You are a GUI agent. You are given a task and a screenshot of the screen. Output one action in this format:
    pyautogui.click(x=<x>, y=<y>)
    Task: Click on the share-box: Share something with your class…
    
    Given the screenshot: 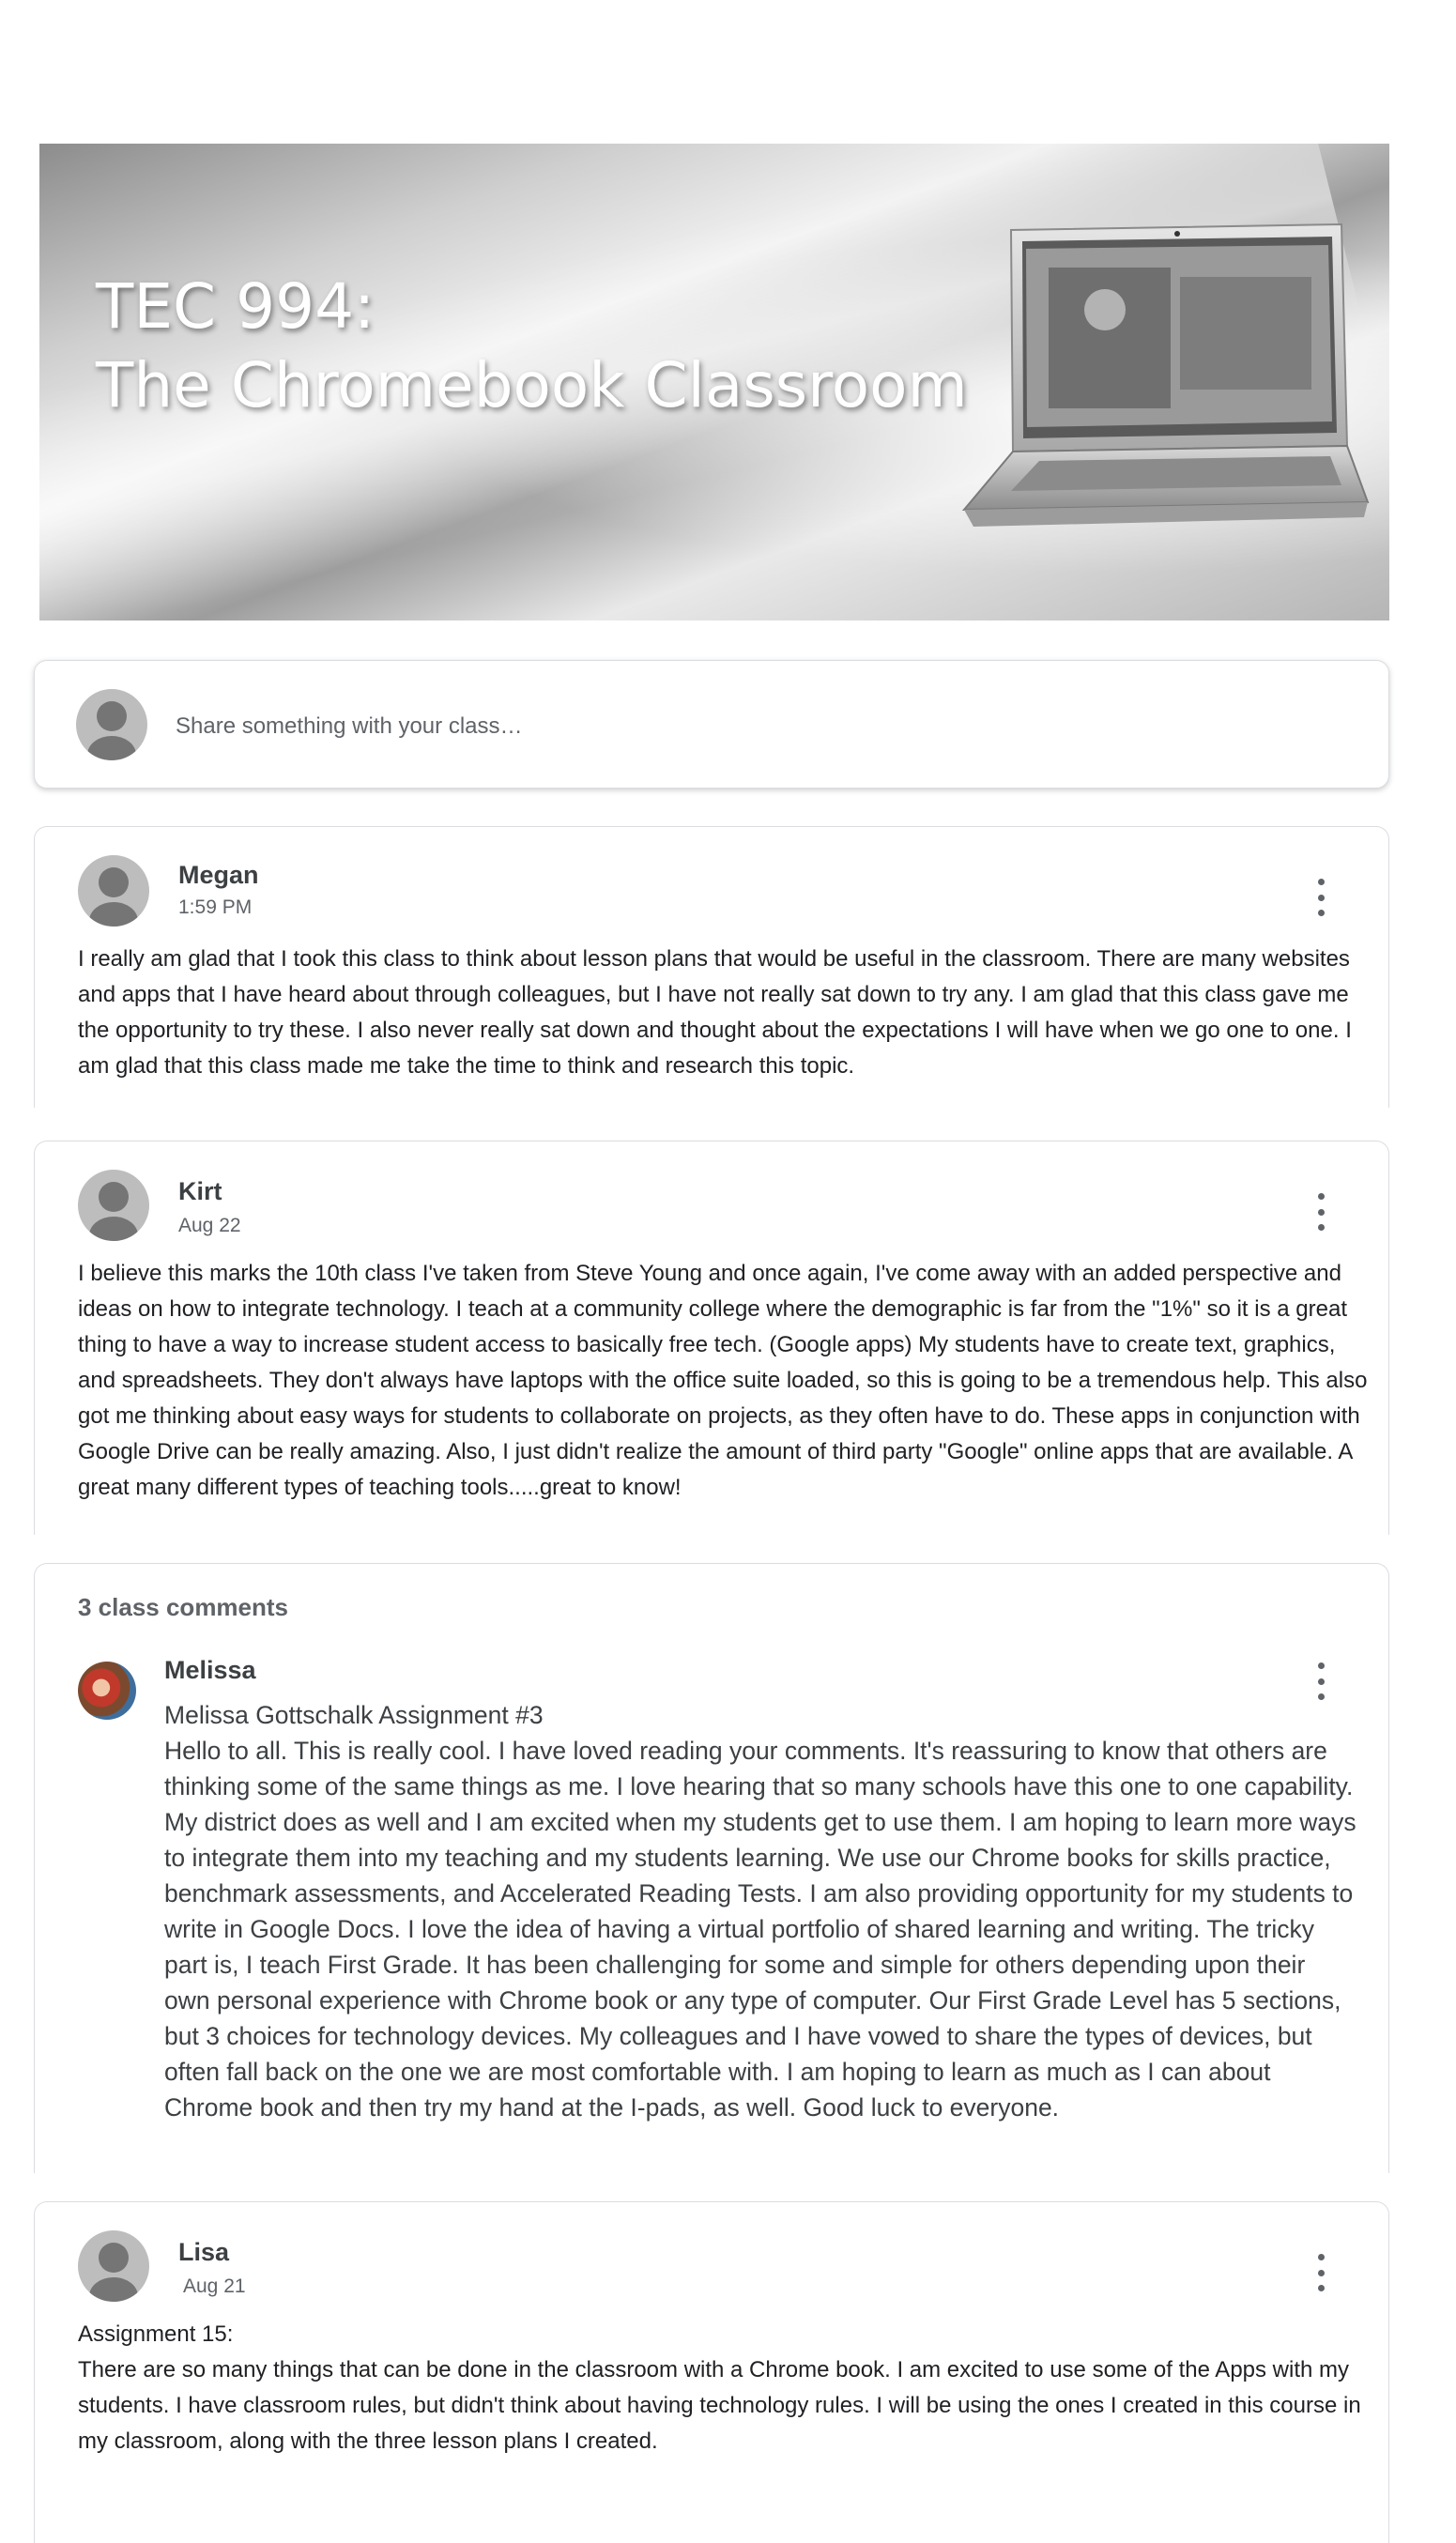 What is the action you would take?
    pyautogui.click(x=711, y=725)
    